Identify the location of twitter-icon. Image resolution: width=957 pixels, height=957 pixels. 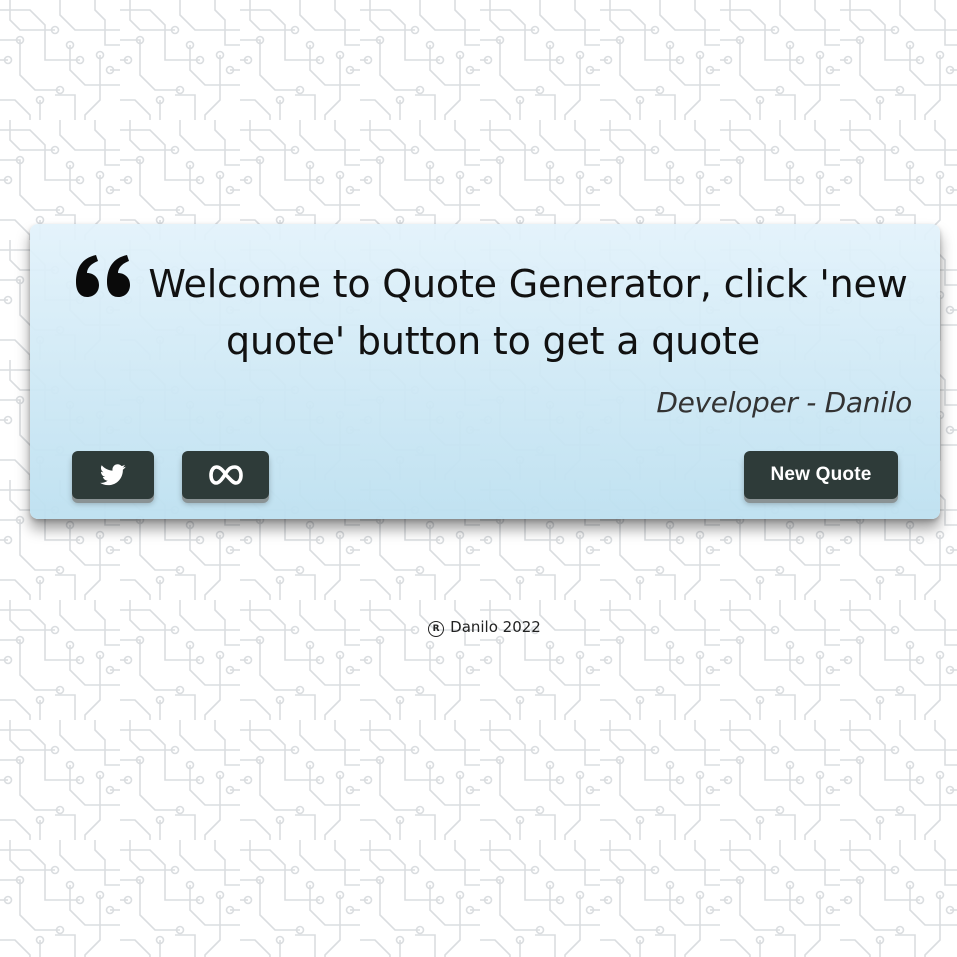
(113, 475).